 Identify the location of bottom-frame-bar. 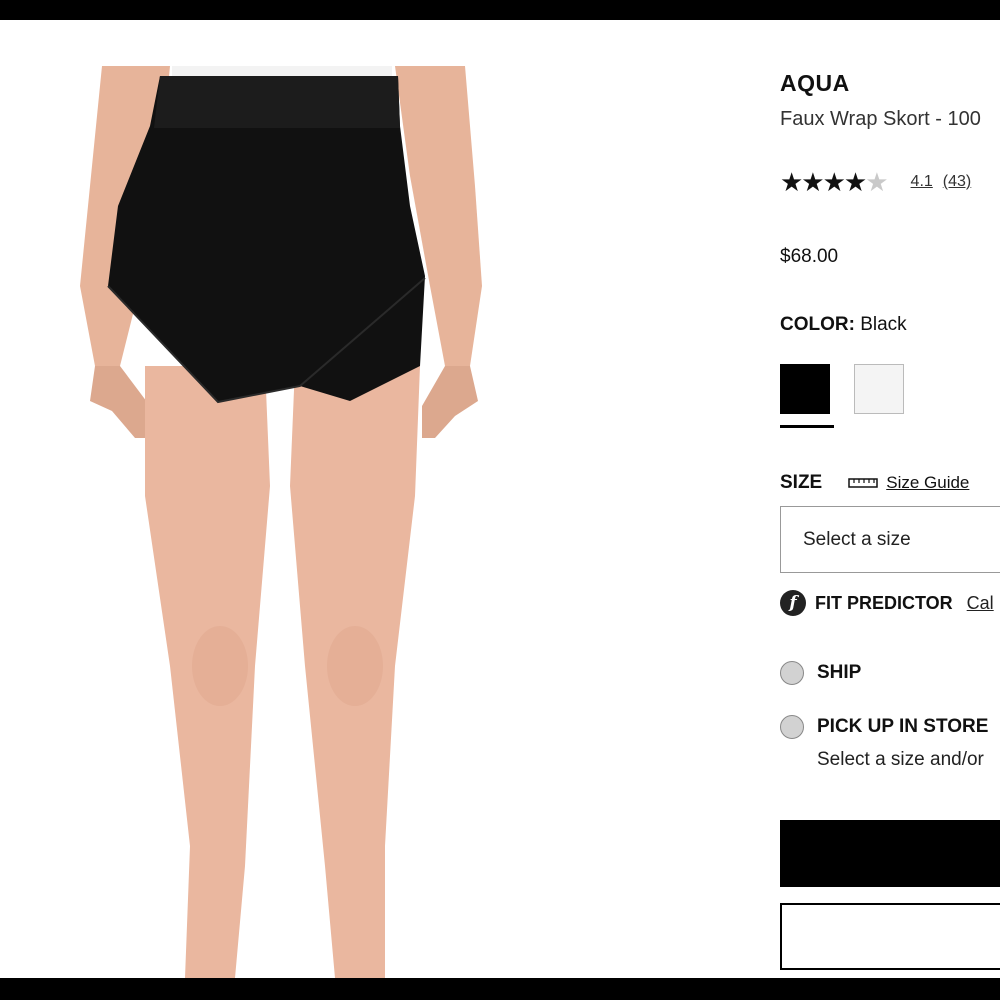
(500, 989).